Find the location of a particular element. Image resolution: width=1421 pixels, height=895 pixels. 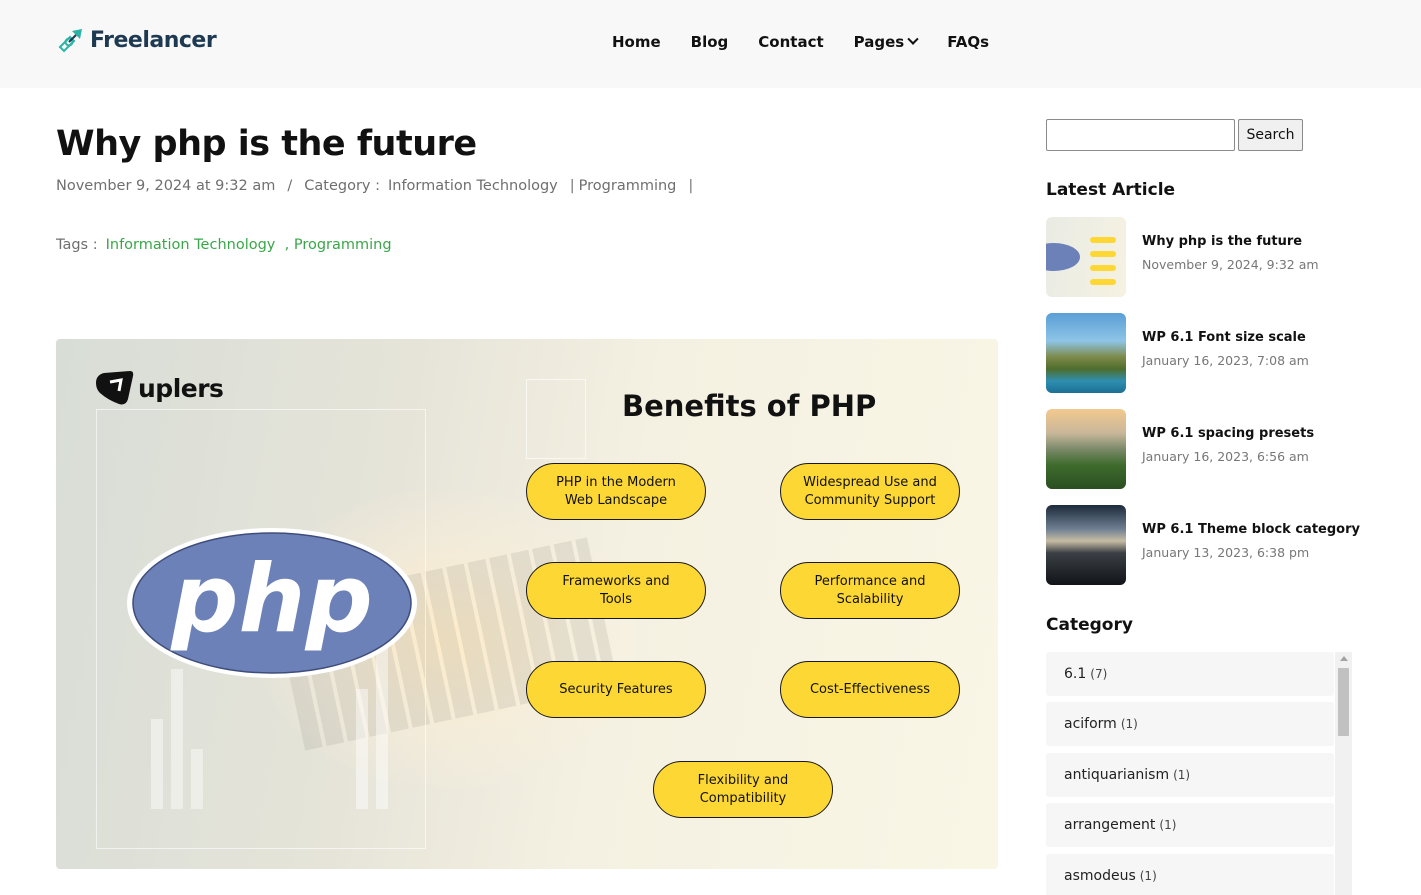

category-link: Information Technology is located at coordinates (473, 186).